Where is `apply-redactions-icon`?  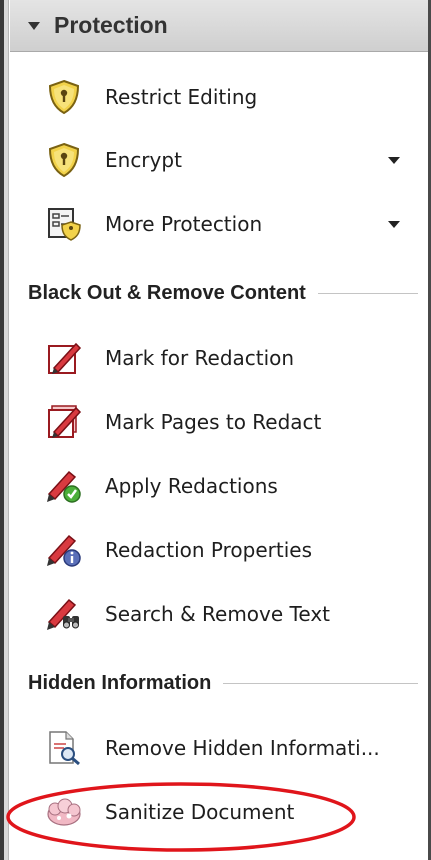
apply-redactions-icon is located at coordinates (64, 486).